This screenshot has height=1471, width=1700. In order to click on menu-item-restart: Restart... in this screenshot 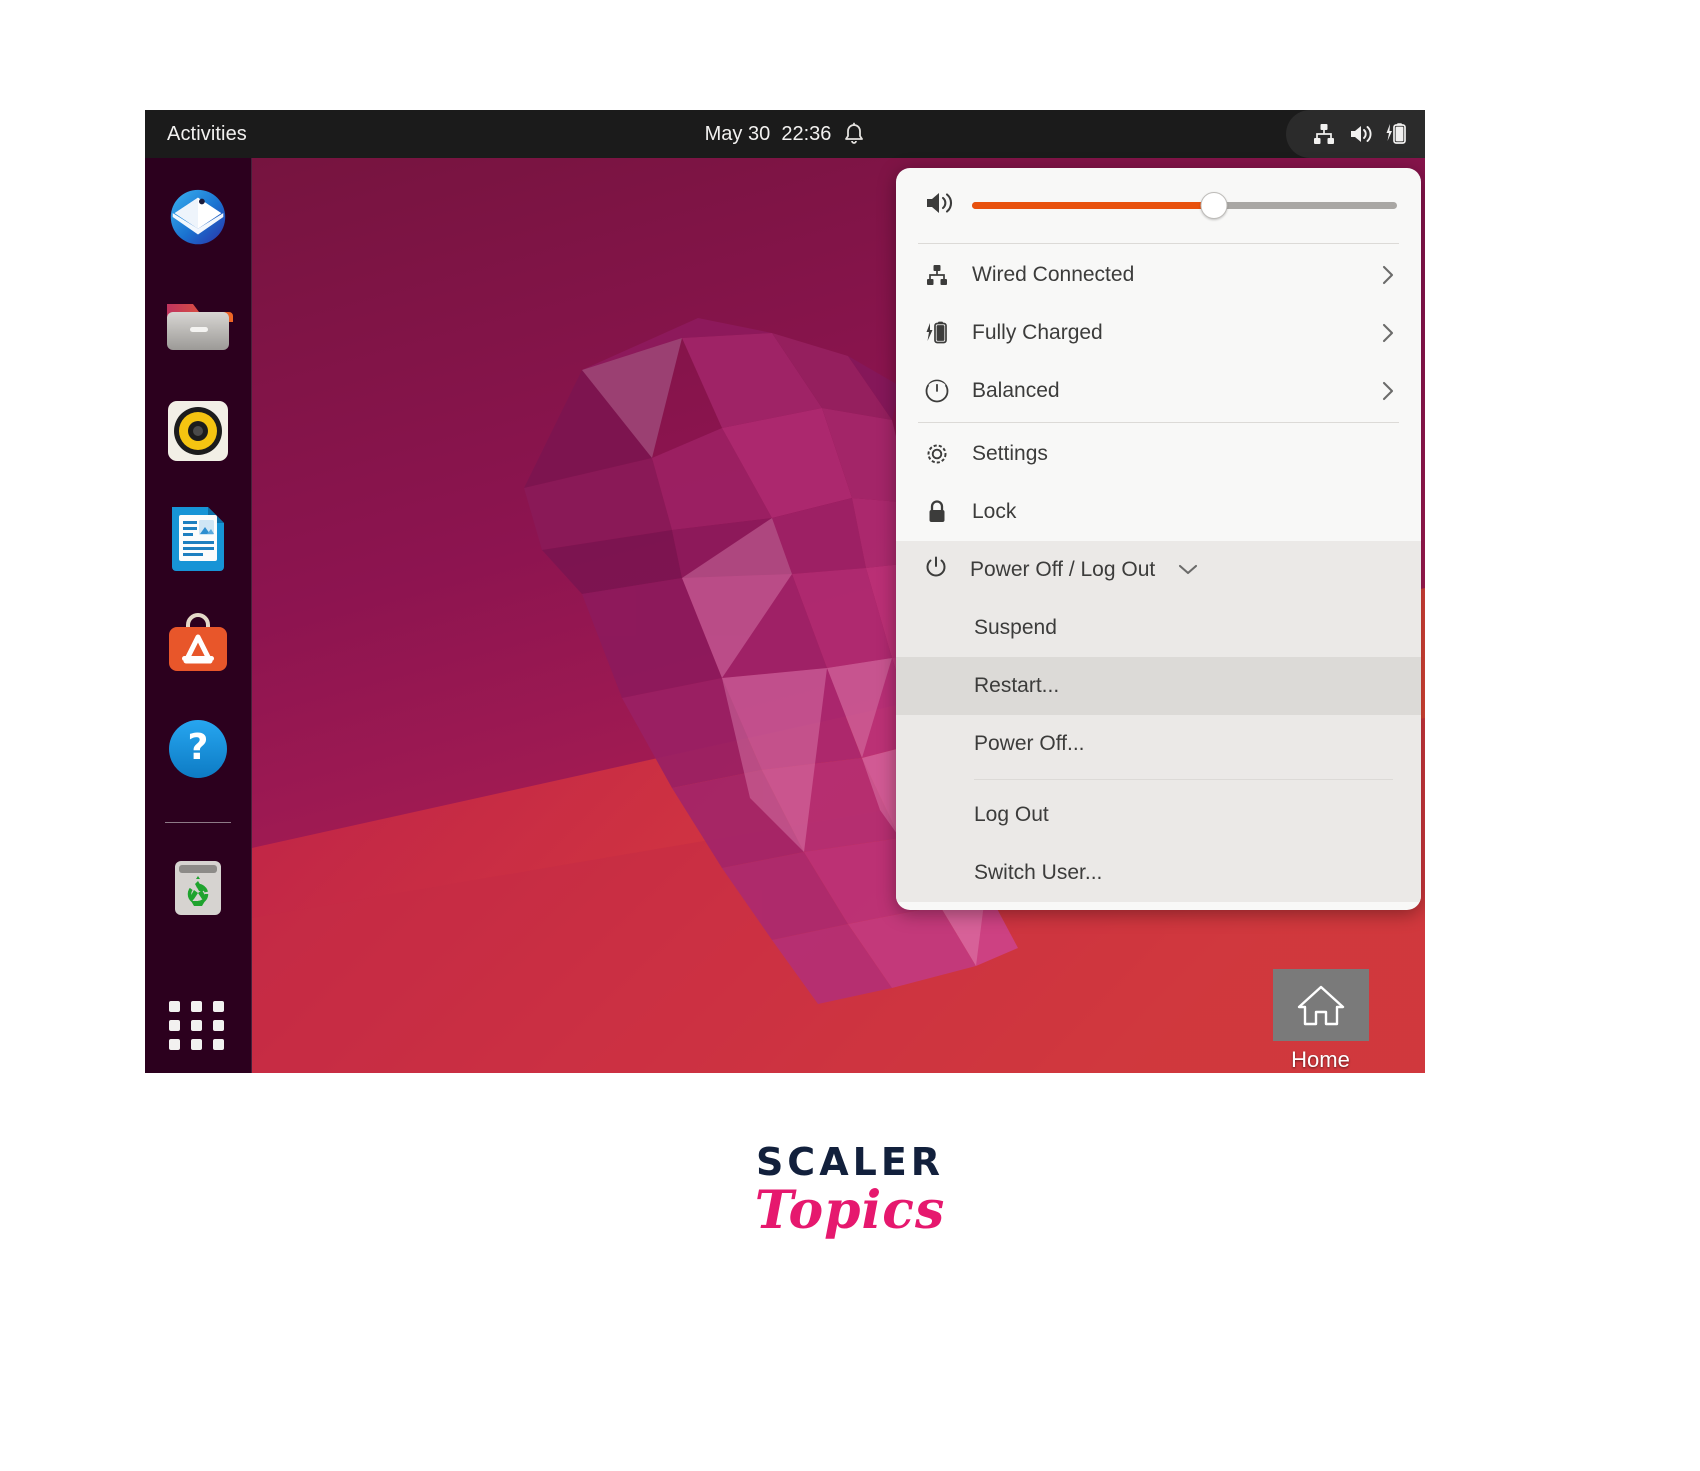, I will do `click(1158, 686)`.